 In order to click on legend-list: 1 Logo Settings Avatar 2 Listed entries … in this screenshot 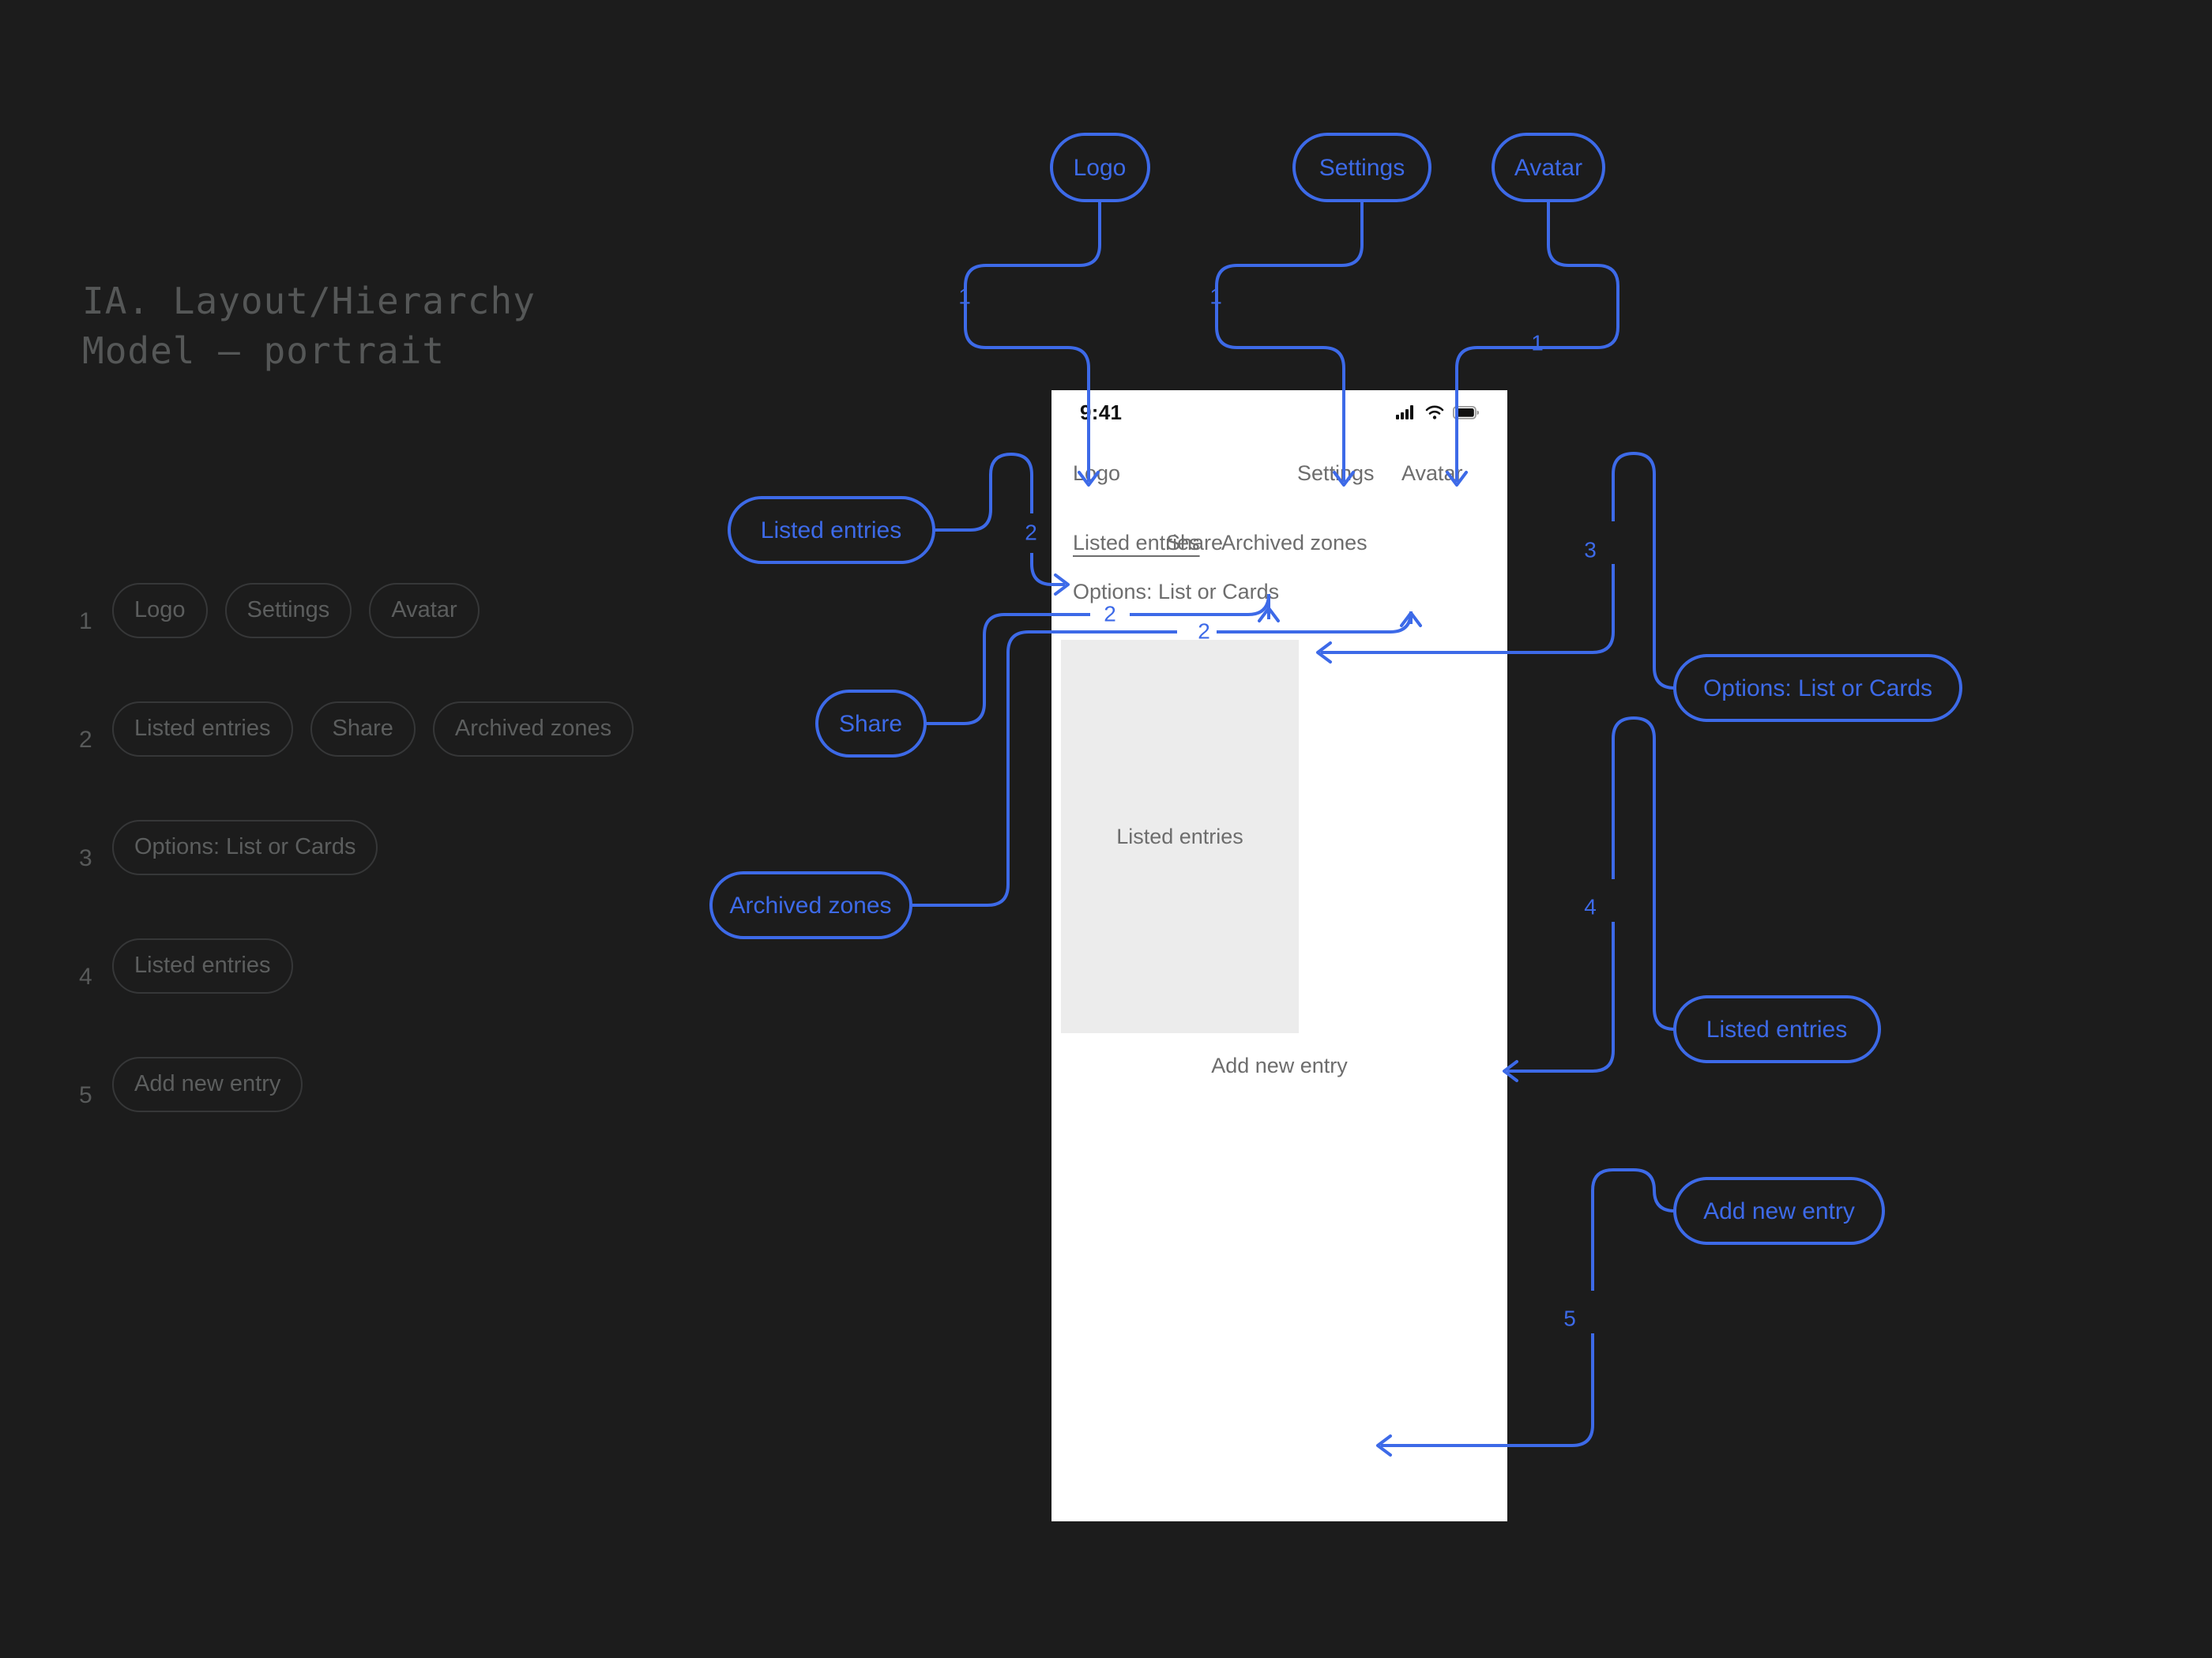, I will do `click(434, 880)`.